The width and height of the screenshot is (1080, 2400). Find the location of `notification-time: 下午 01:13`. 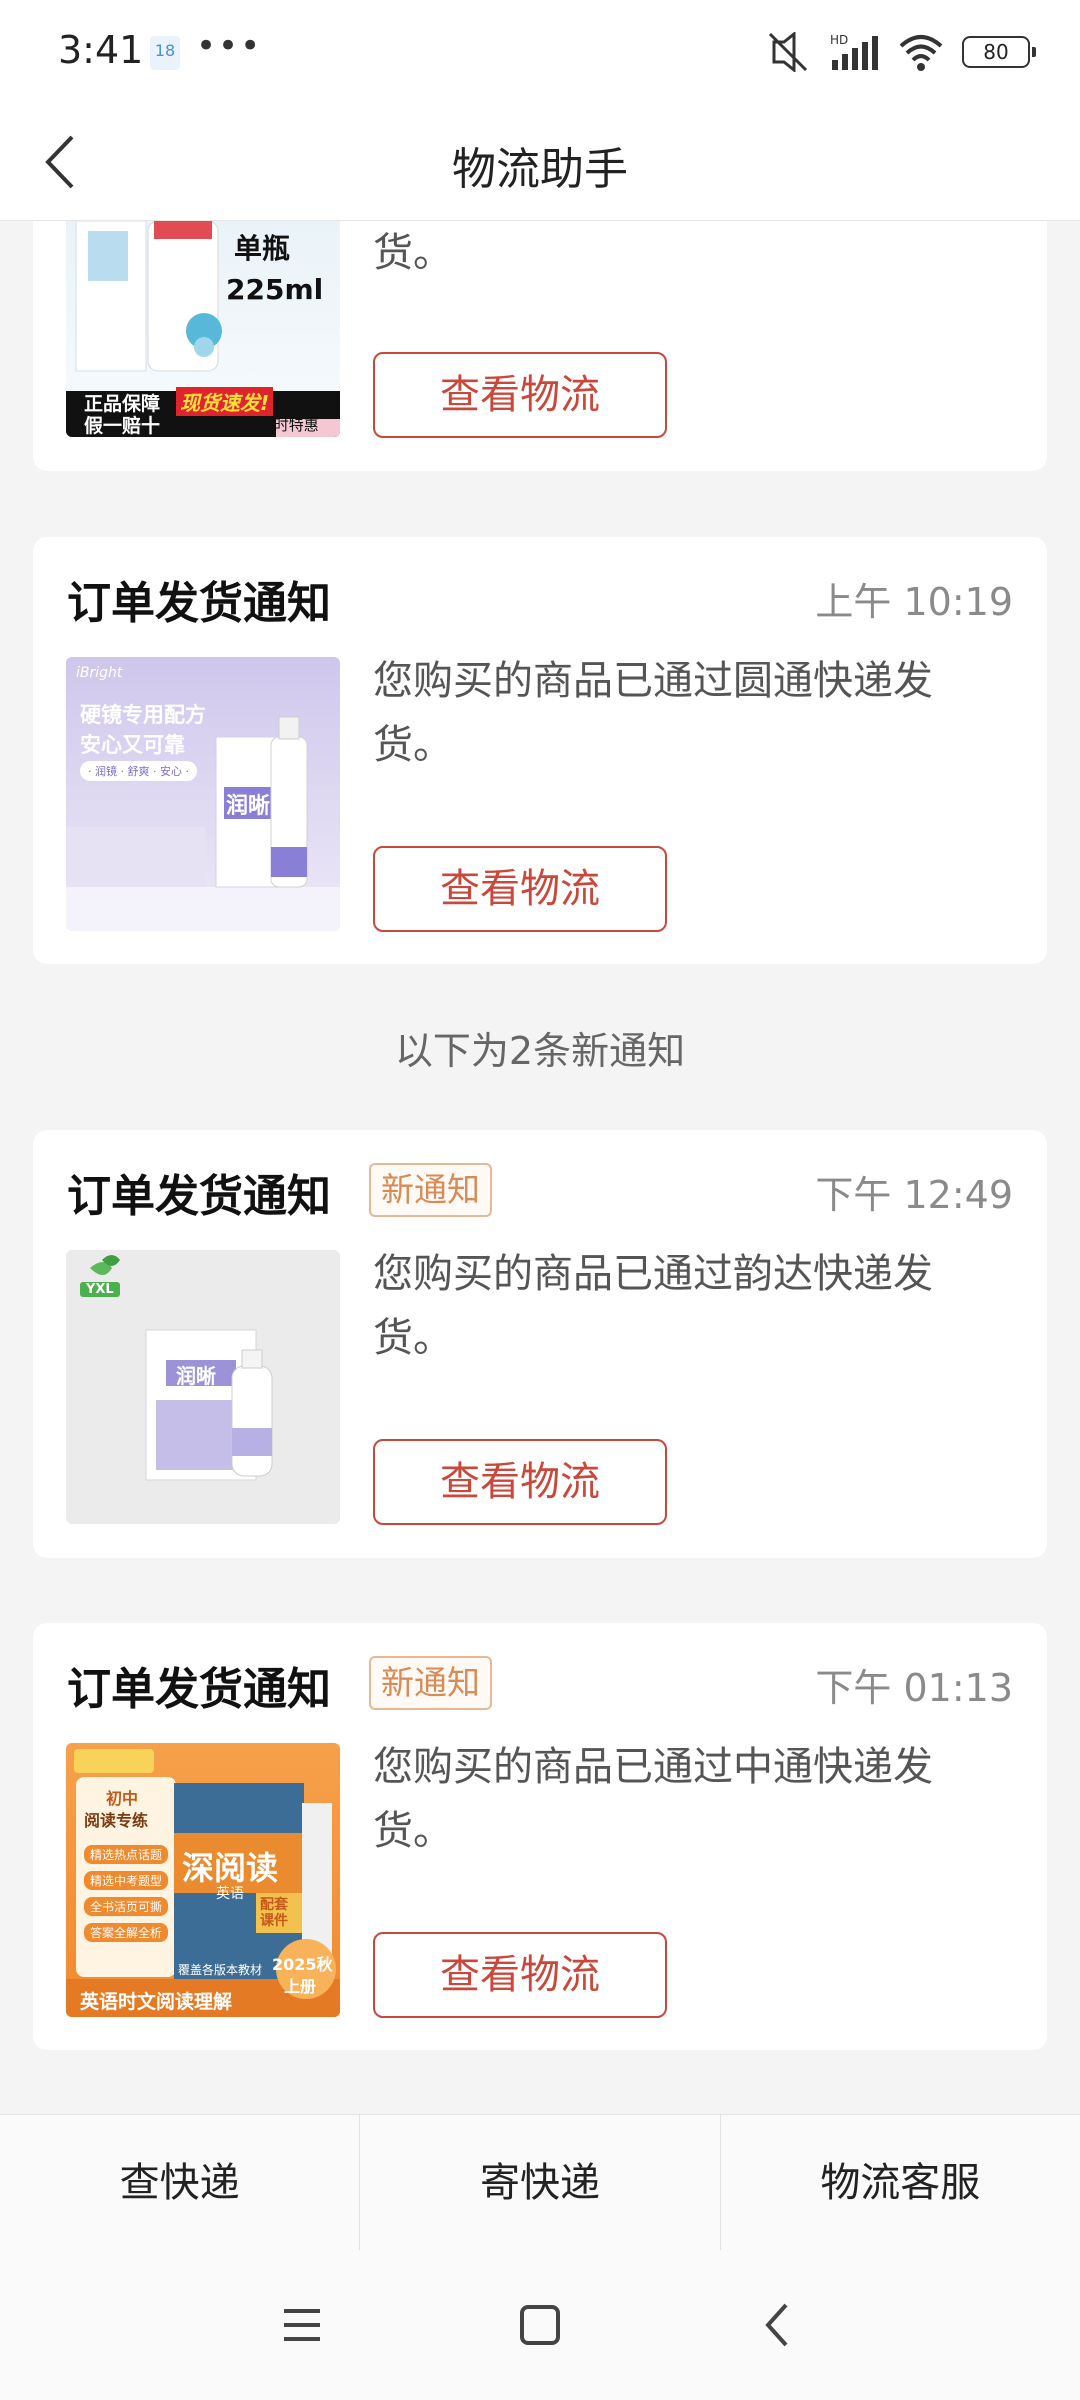

notification-time: 下午 01:13 is located at coordinates (914, 1688).